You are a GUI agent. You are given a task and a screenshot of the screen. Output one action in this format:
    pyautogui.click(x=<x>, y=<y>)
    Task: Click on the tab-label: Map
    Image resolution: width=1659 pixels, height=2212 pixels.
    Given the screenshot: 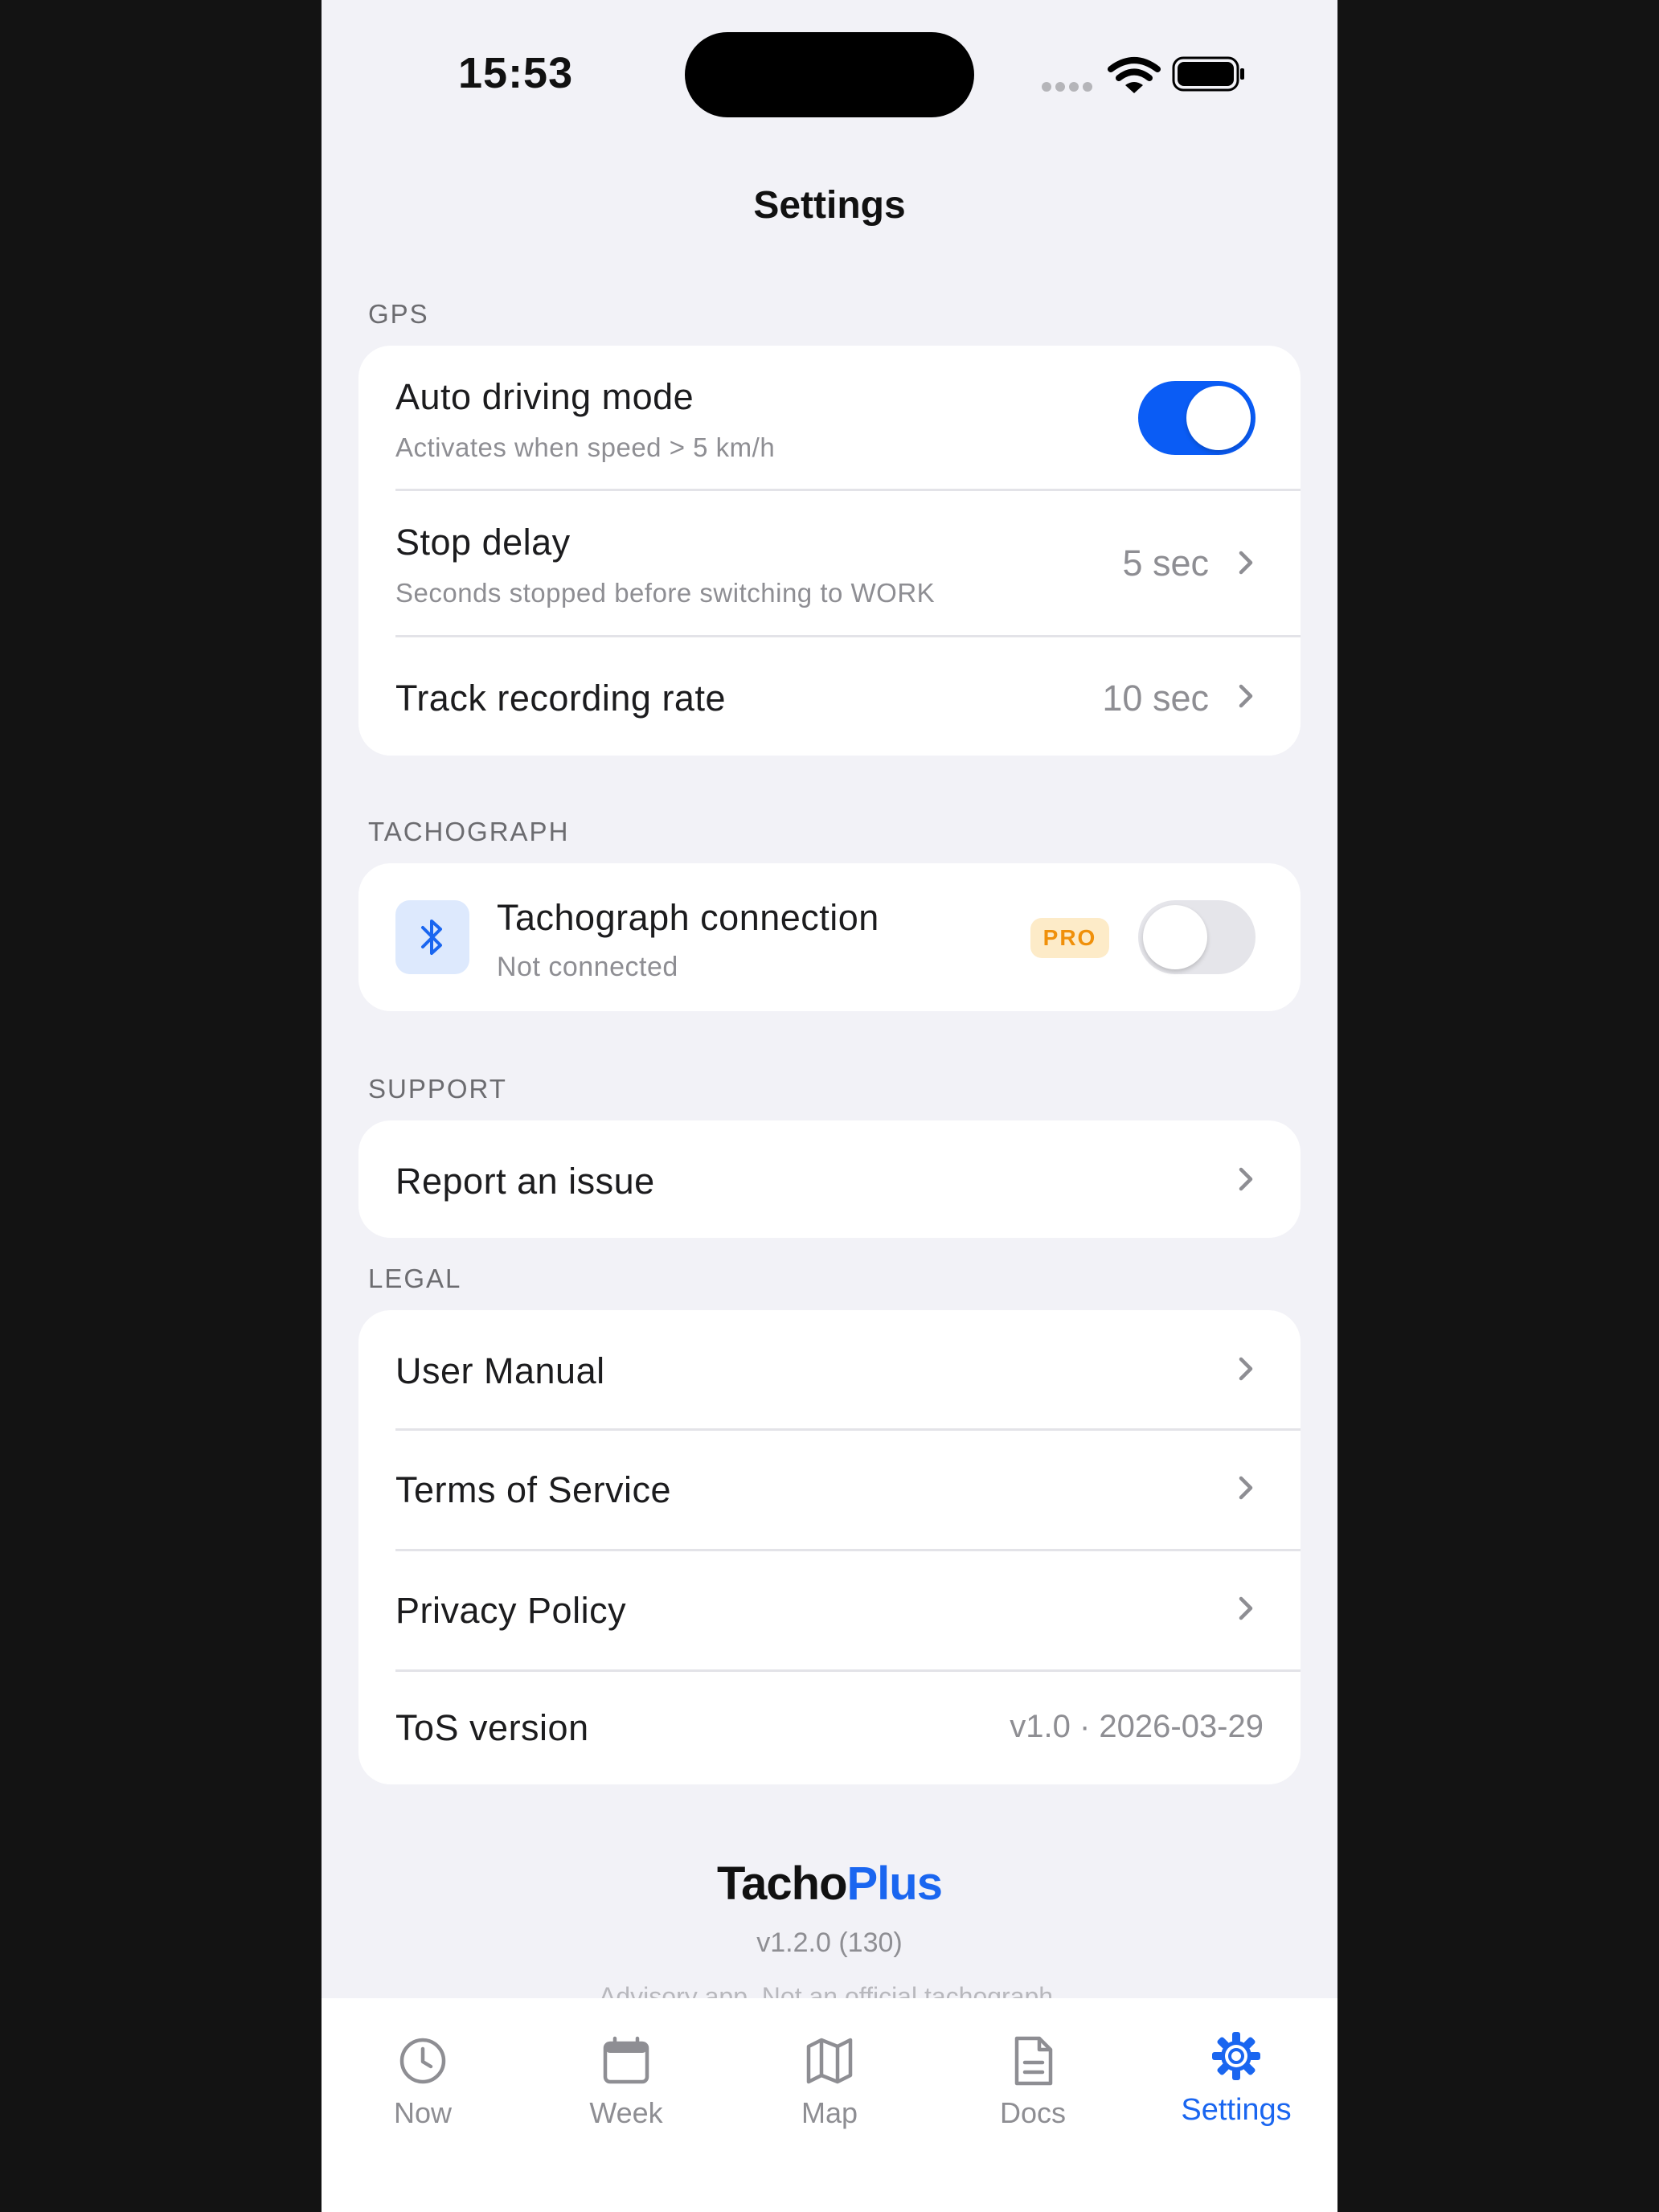 What is the action you would take?
    pyautogui.click(x=829, y=2112)
    